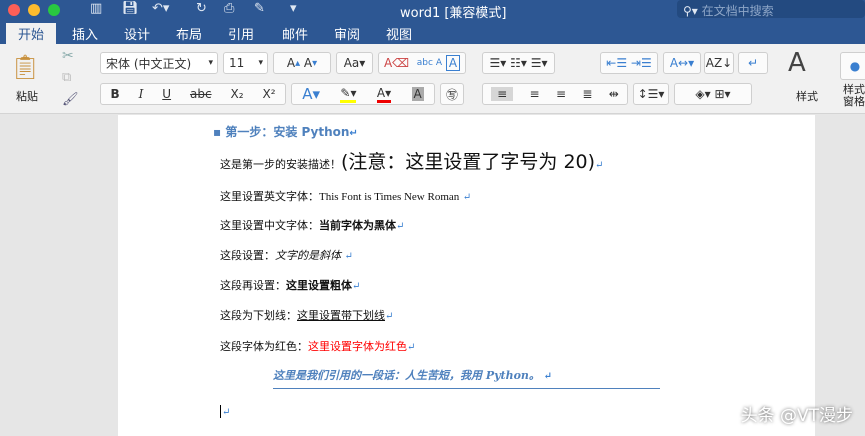 Image resolution: width=865 pixels, height=436 pixels. Describe the element at coordinates (201, 8) in the screenshot. I see `redo-icon: ↻` at that location.